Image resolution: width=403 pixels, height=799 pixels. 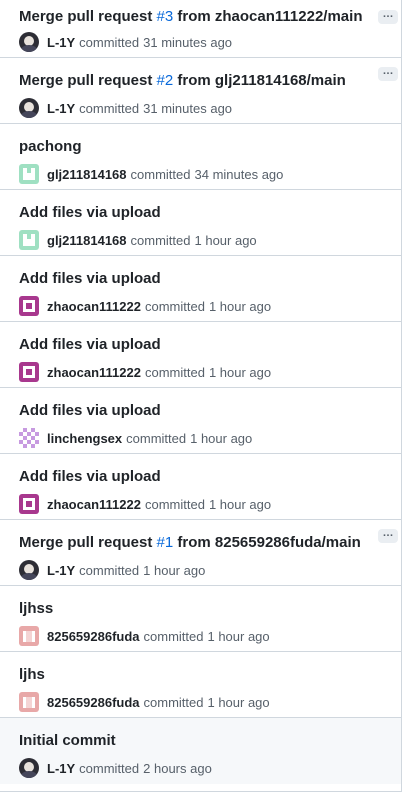 What do you see at coordinates (200, 619) in the screenshot?
I see `commit-row: ljhss 825659286fuda committed 1 hour ago` at bounding box center [200, 619].